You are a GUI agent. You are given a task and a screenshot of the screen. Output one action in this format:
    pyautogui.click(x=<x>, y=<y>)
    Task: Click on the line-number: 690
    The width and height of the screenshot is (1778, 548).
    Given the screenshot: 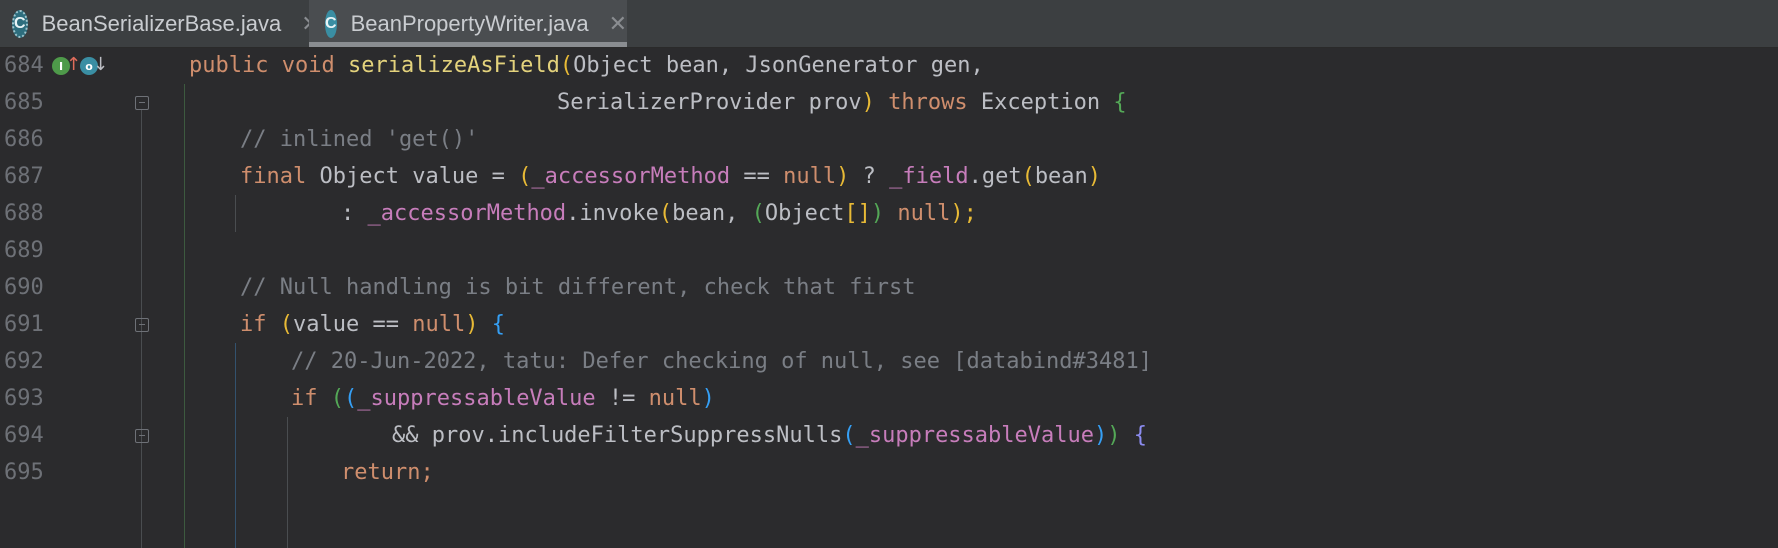 What is the action you would take?
    pyautogui.click(x=24, y=287)
    